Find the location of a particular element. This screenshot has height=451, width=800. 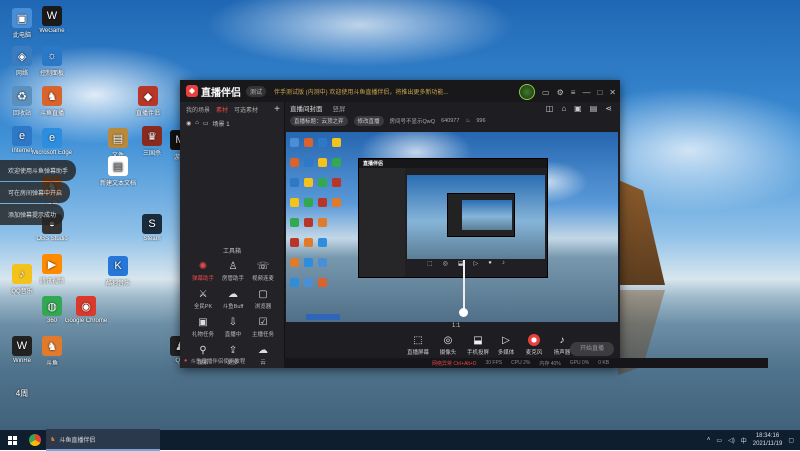

source-control: ⬚ 直播屏幕 is located at coordinates (418, 345).